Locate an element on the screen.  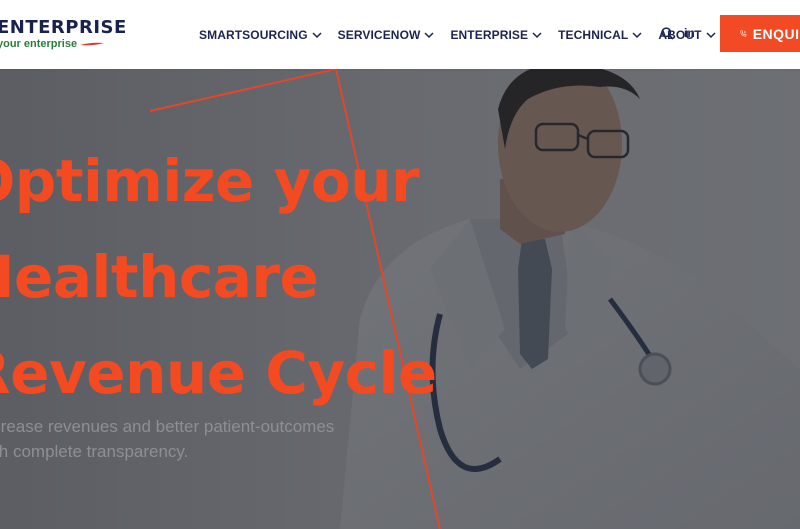
nav-item-enterprise: ENTERPRISE is located at coordinates (496, 35).